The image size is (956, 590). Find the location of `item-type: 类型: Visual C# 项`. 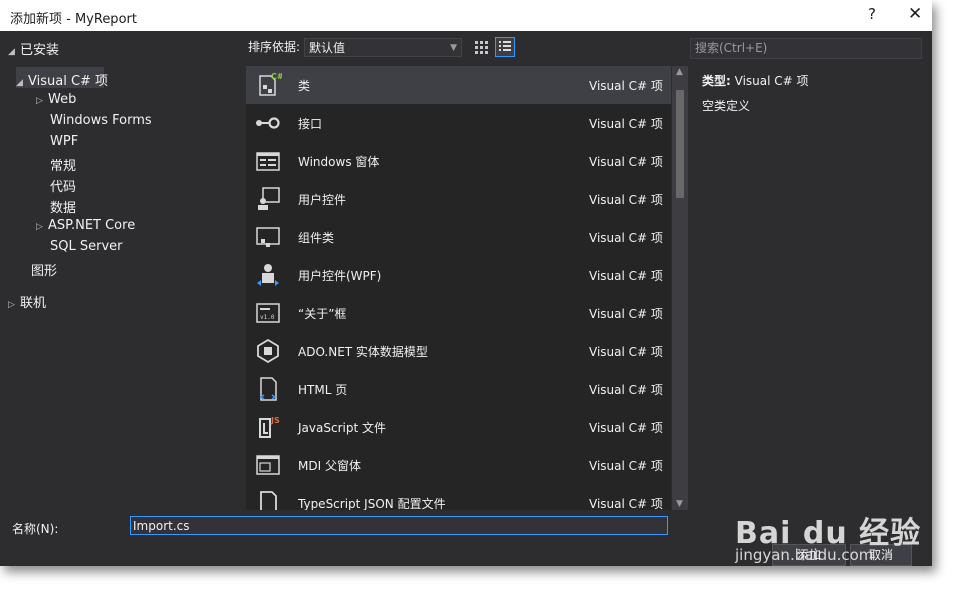

item-type: 类型: Visual C# 项 is located at coordinates (755, 80).